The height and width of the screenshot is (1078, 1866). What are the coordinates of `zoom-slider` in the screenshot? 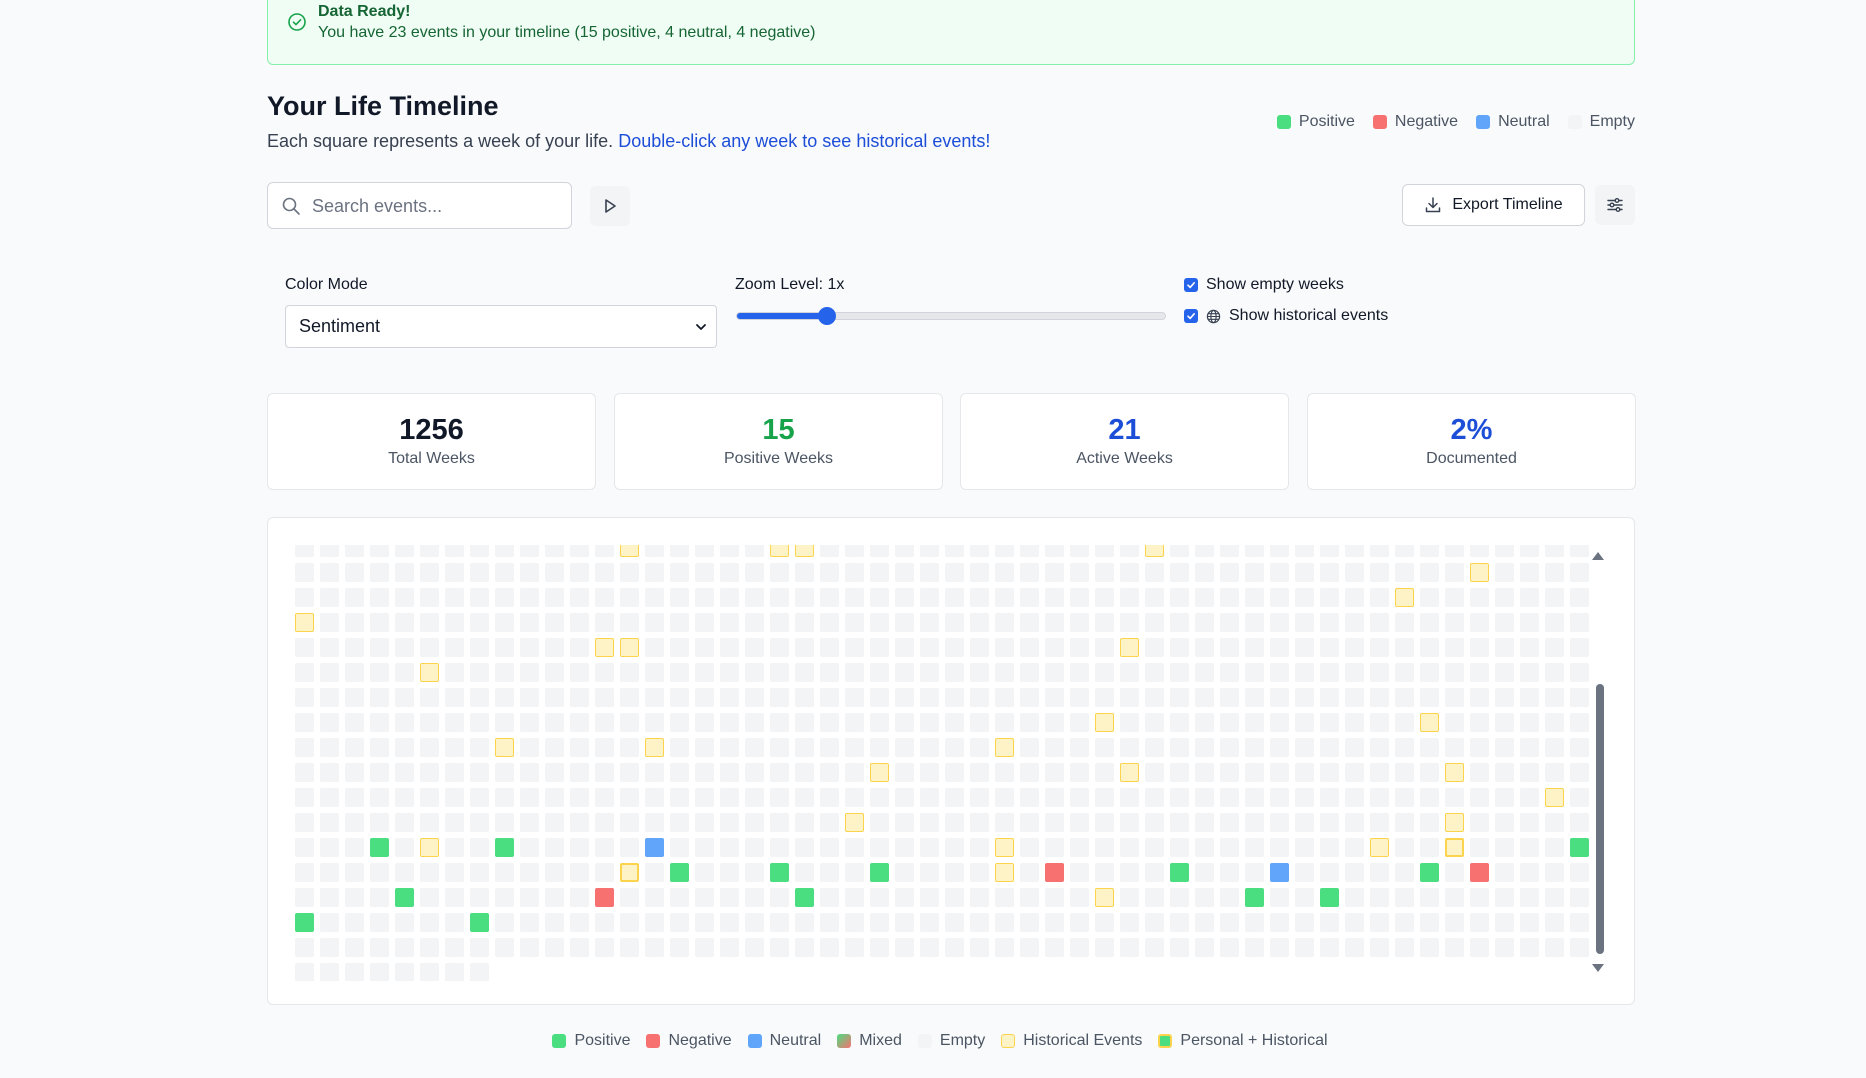 It's located at (951, 316).